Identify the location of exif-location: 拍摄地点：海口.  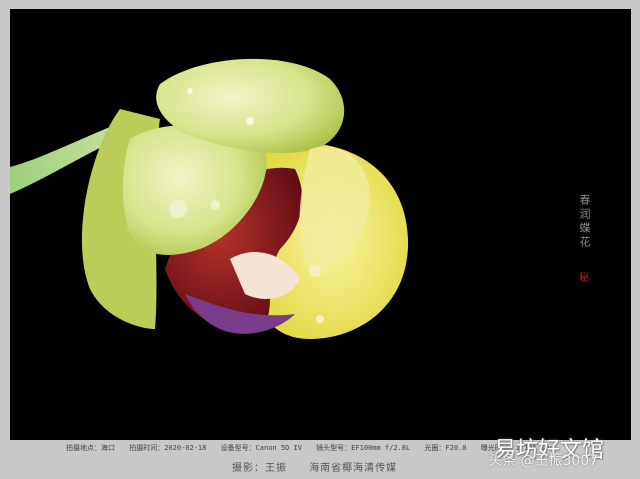
(90, 448).